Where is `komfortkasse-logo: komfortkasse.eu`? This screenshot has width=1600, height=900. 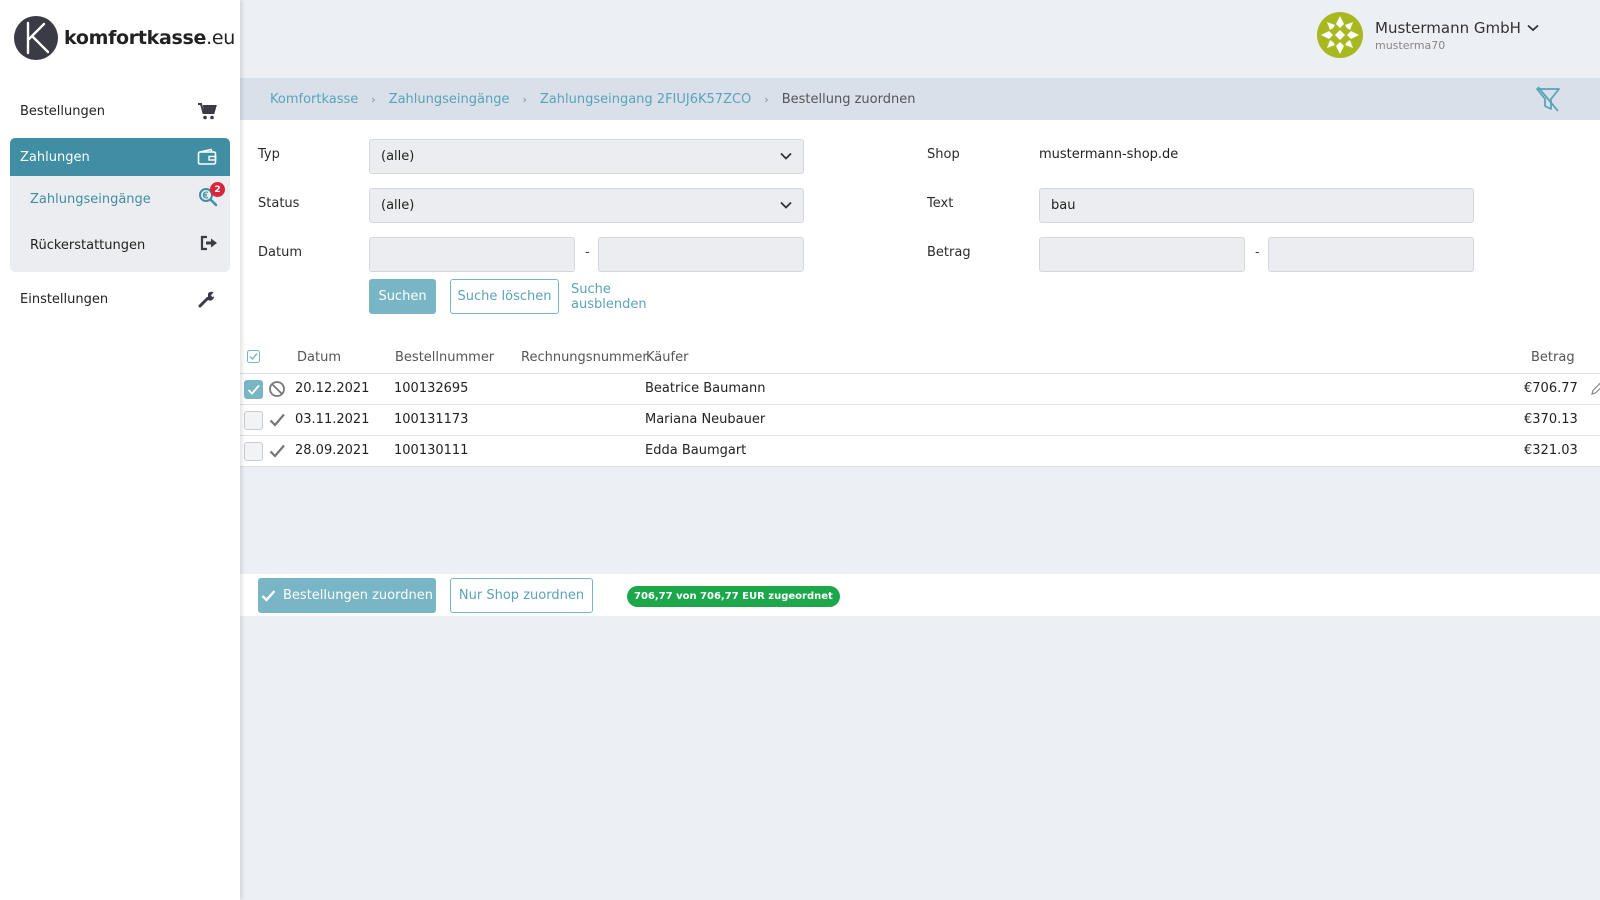
komfortkasse-logo: komfortkasse.eu is located at coordinates (124, 38).